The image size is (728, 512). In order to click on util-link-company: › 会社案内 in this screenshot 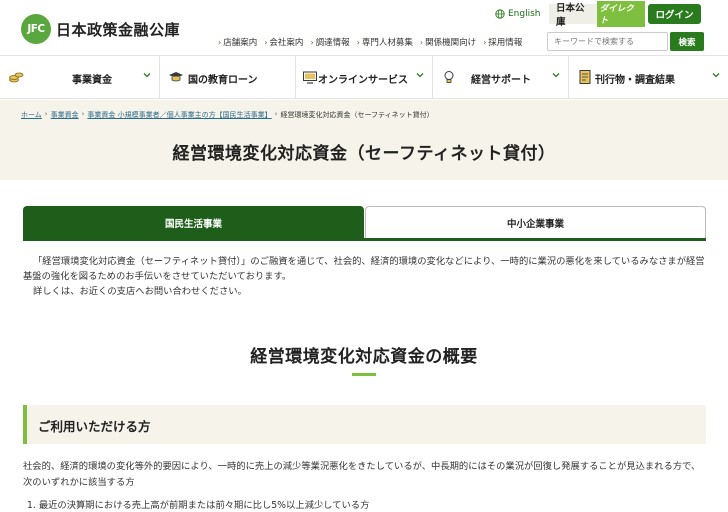, I will do `click(284, 42)`.